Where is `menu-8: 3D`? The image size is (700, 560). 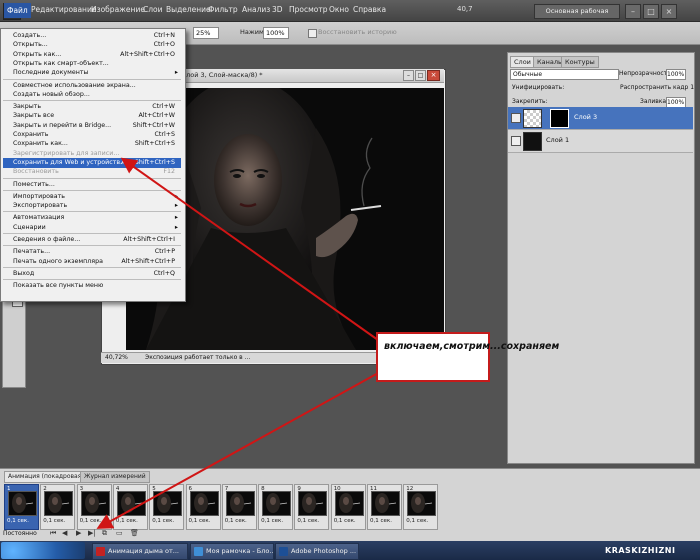
menu-8: 3D is located at coordinates (277, 9).